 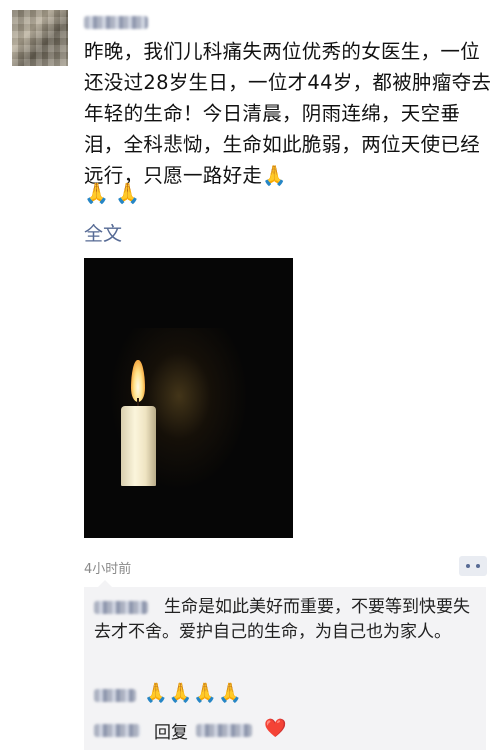 I want to click on candle-wick, so click(x=138, y=402).